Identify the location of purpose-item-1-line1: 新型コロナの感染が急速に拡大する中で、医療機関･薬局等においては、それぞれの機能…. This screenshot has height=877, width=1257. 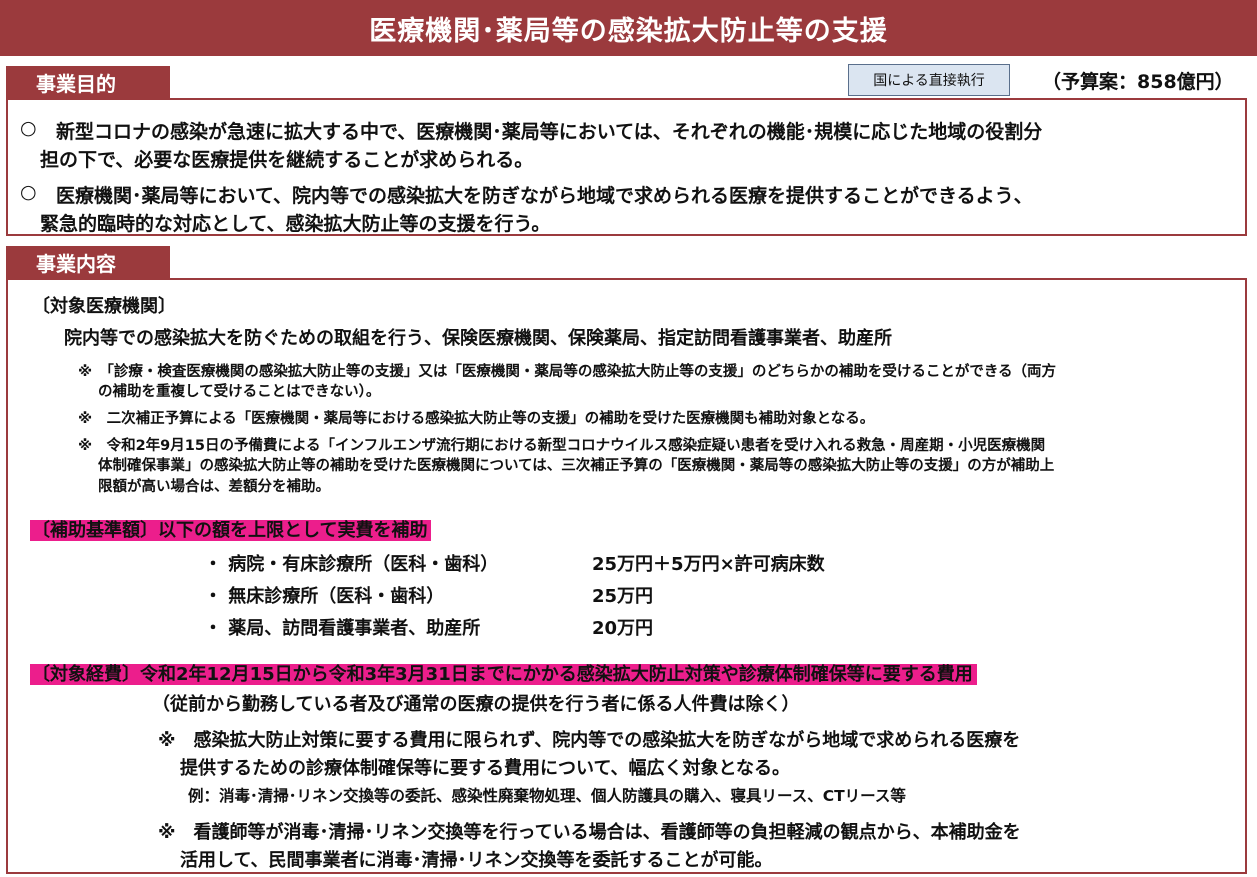
(549, 132).